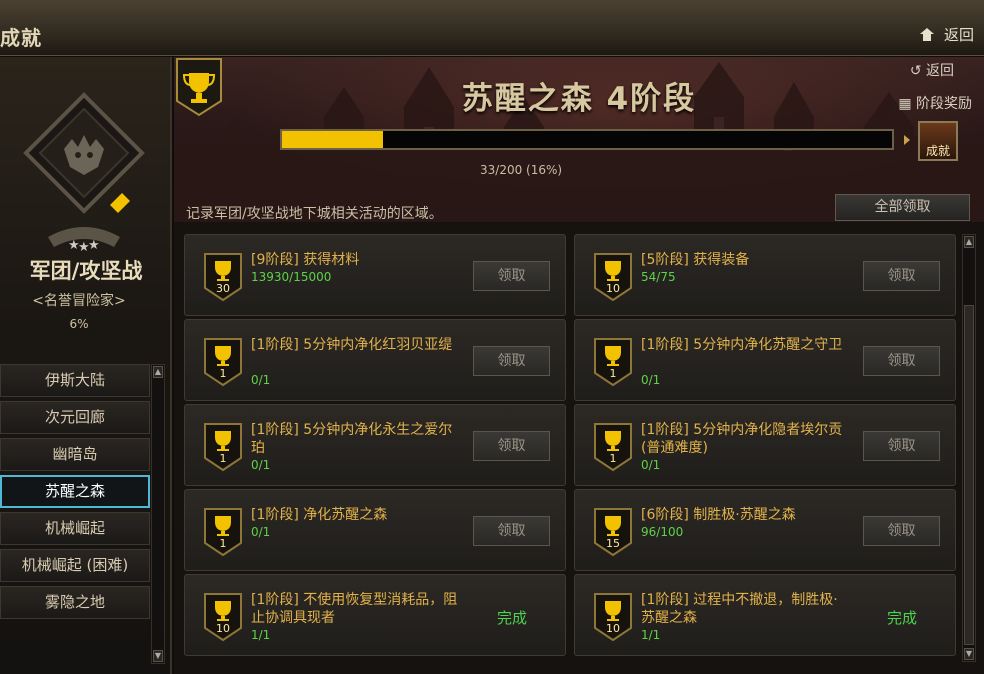 This screenshot has height=674, width=984. I want to click on menu-scrollbar: ▲ ▼, so click(158, 514).